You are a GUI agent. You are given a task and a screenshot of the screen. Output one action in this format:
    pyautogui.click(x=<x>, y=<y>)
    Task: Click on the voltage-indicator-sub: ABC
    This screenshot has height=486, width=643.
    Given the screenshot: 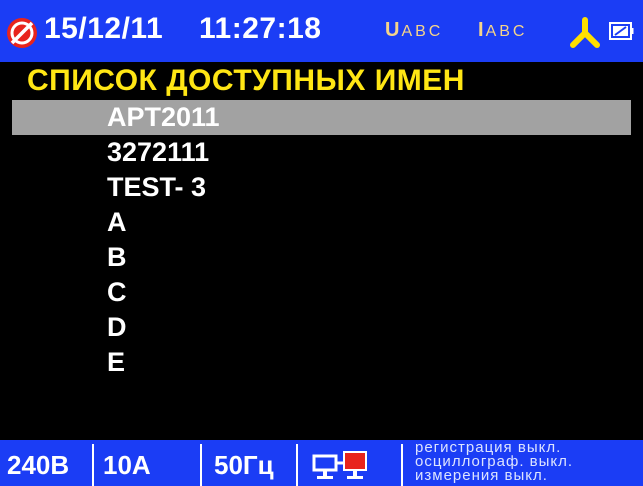 What is the action you would take?
    pyautogui.click(x=422, y=31)
    